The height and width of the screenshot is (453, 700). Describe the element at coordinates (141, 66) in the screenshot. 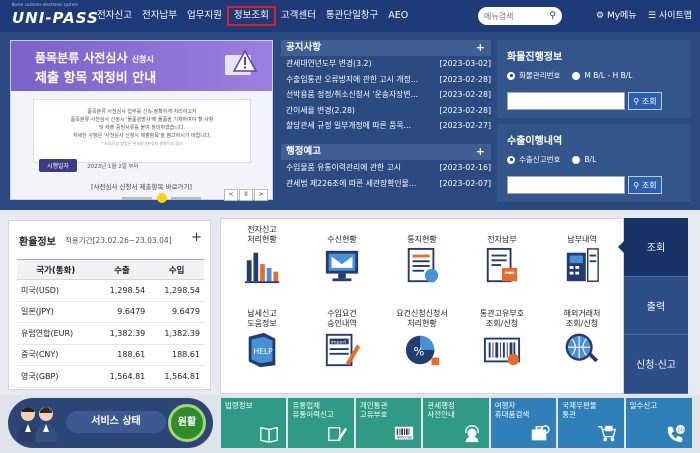

I see `banner-header: 품목분류 사전심사 신청시 제출 항목 재정비 안내` at that location.